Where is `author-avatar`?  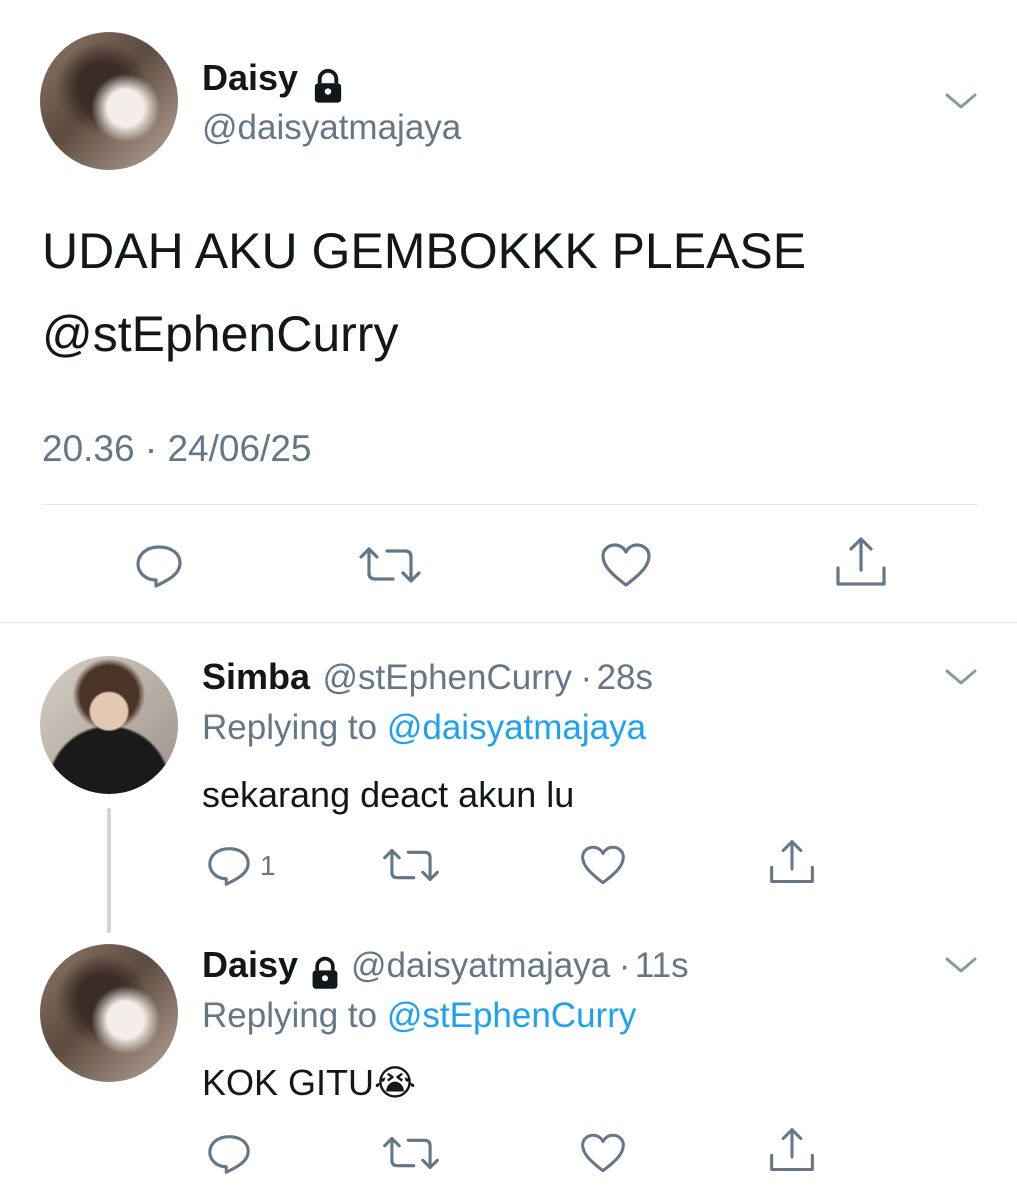 author-avatar is located at coordinates (109, 101).